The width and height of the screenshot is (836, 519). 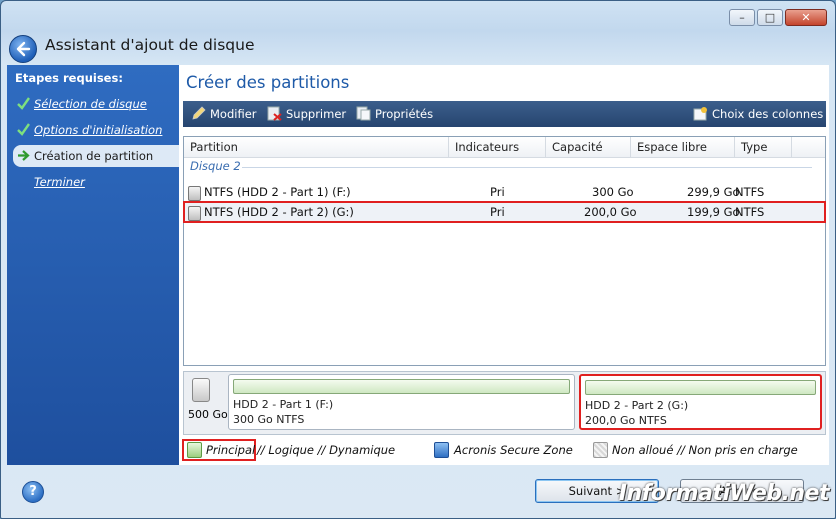 I want to click on help-icon: ?, so click(x=33, y=492).